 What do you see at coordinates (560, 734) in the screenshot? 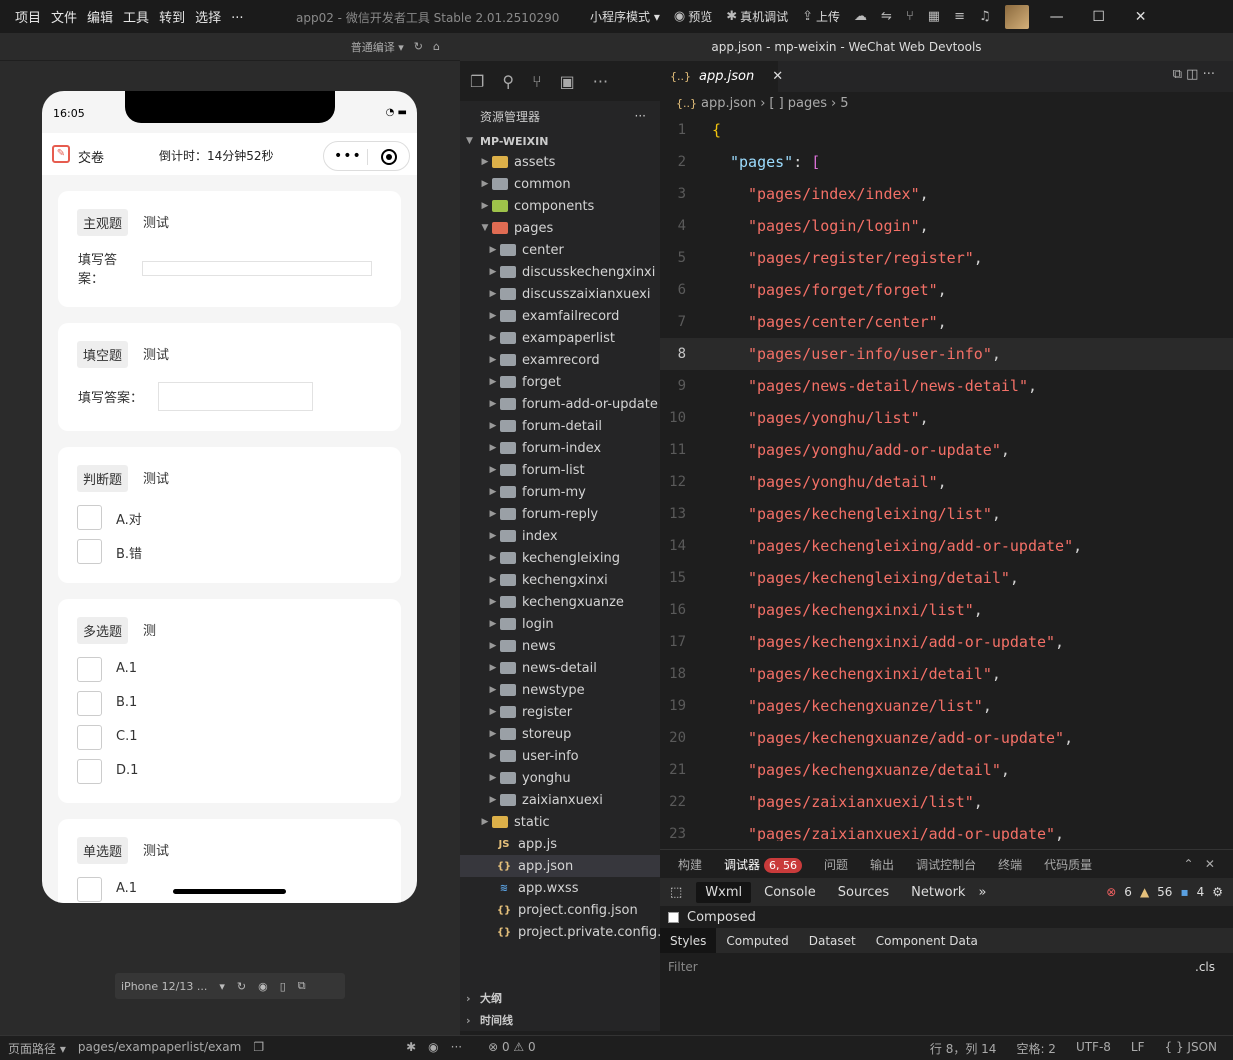
I see `tree-folder-storeup: ▶ storeup` at bounding box center [560, 734].